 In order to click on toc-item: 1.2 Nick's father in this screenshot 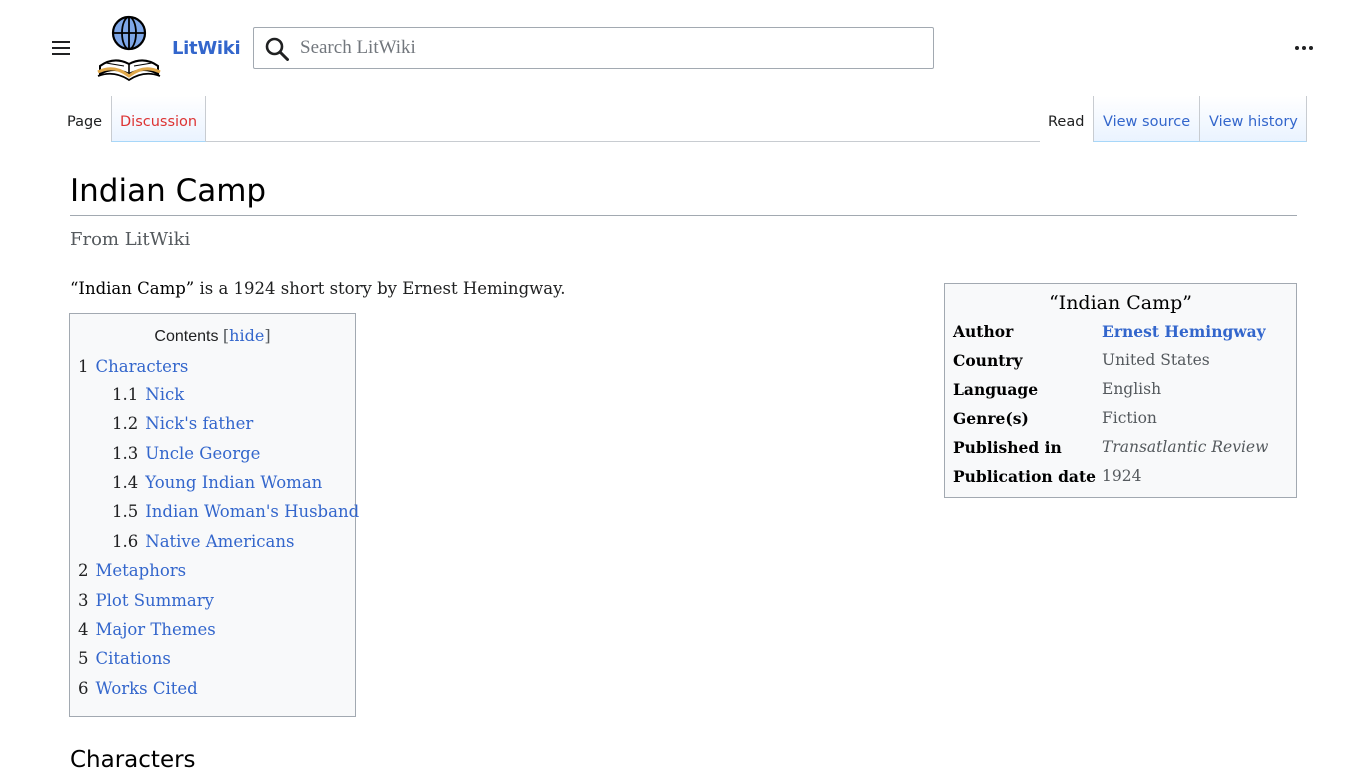, I will do `click(182, 423)`.